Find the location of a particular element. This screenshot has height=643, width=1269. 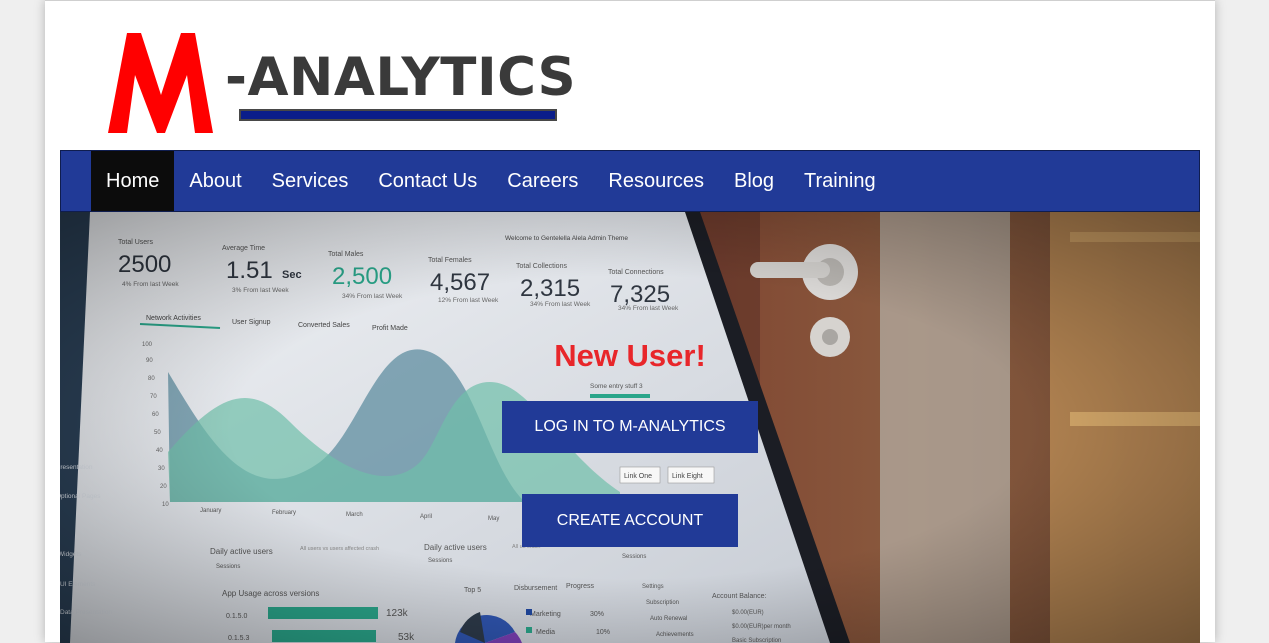

nav-item-training: Training is located at coordinates (840, 181).